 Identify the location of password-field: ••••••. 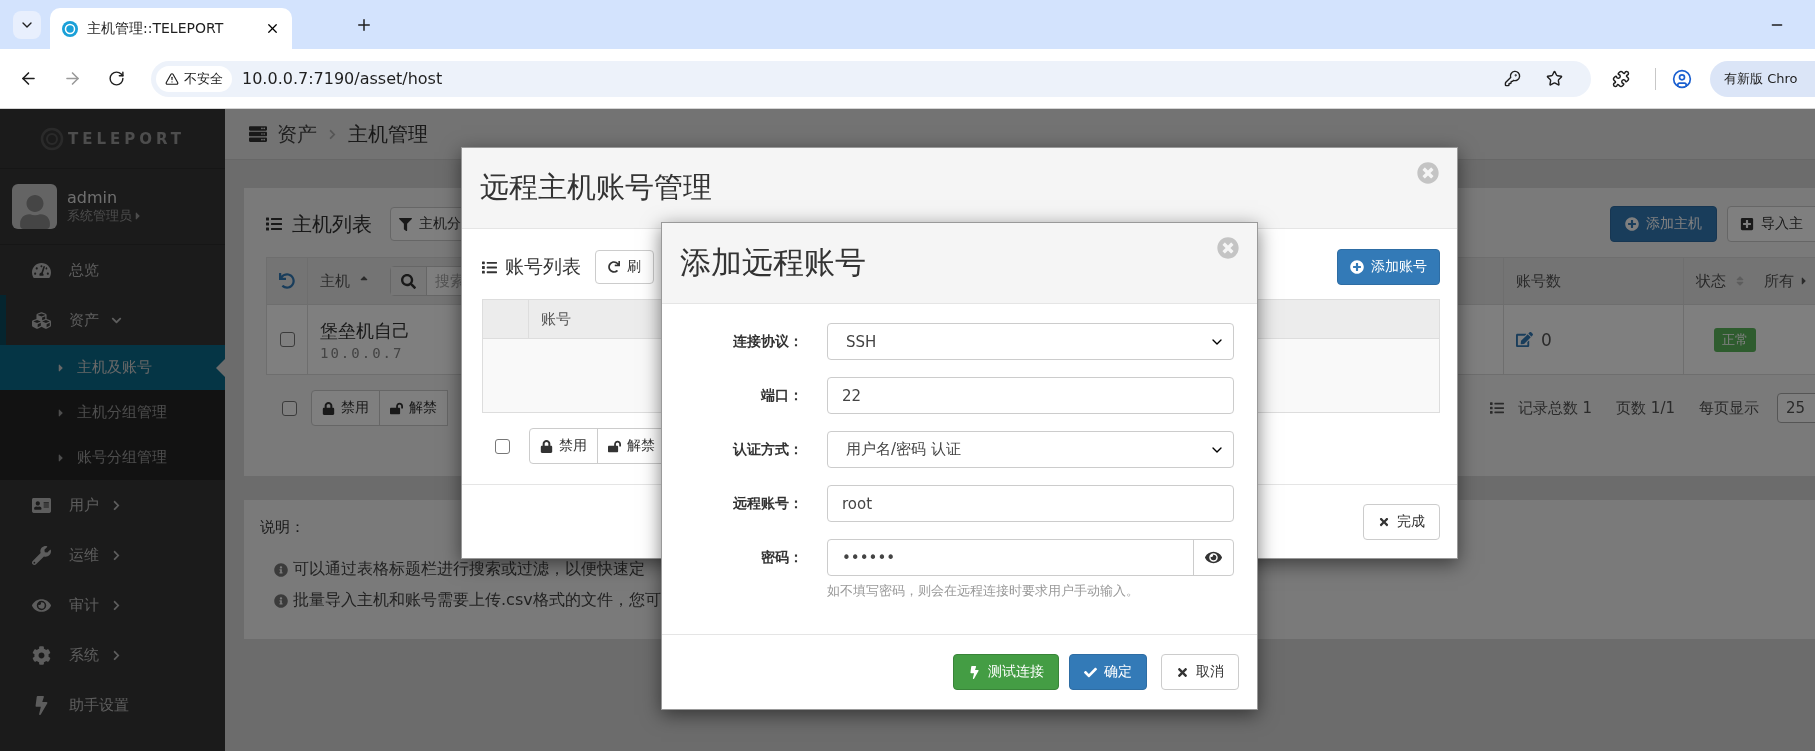
(1030, 557).